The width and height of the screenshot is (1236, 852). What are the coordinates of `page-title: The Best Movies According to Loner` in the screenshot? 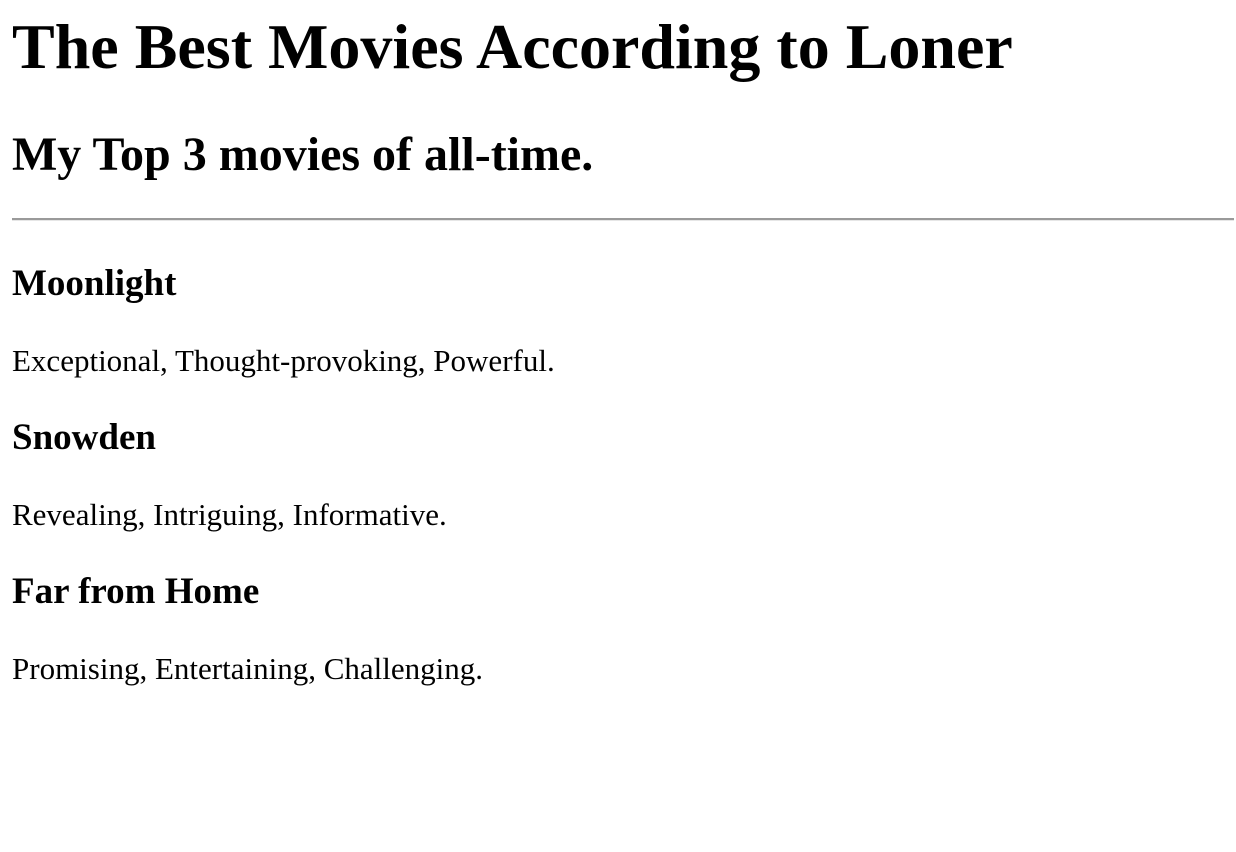 It's located at (512, 46).